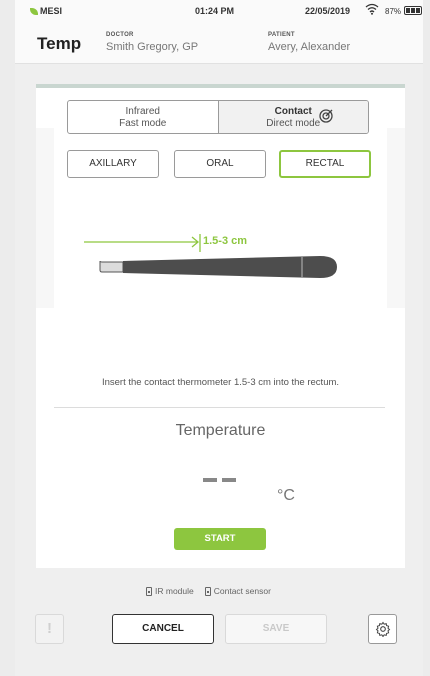 Image resolution: width=430 pixels, height=676 pixels. I want to click on depth-label: 1.5-3 cm, so click(225, 241).